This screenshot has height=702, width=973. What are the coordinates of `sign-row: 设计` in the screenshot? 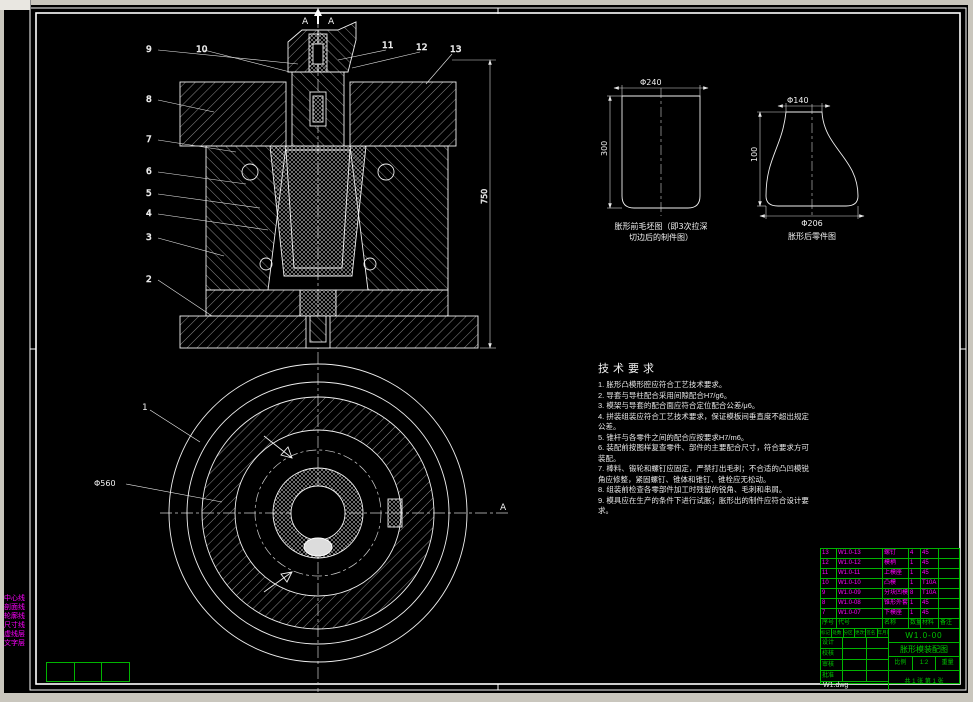 It's located at (854, 643).